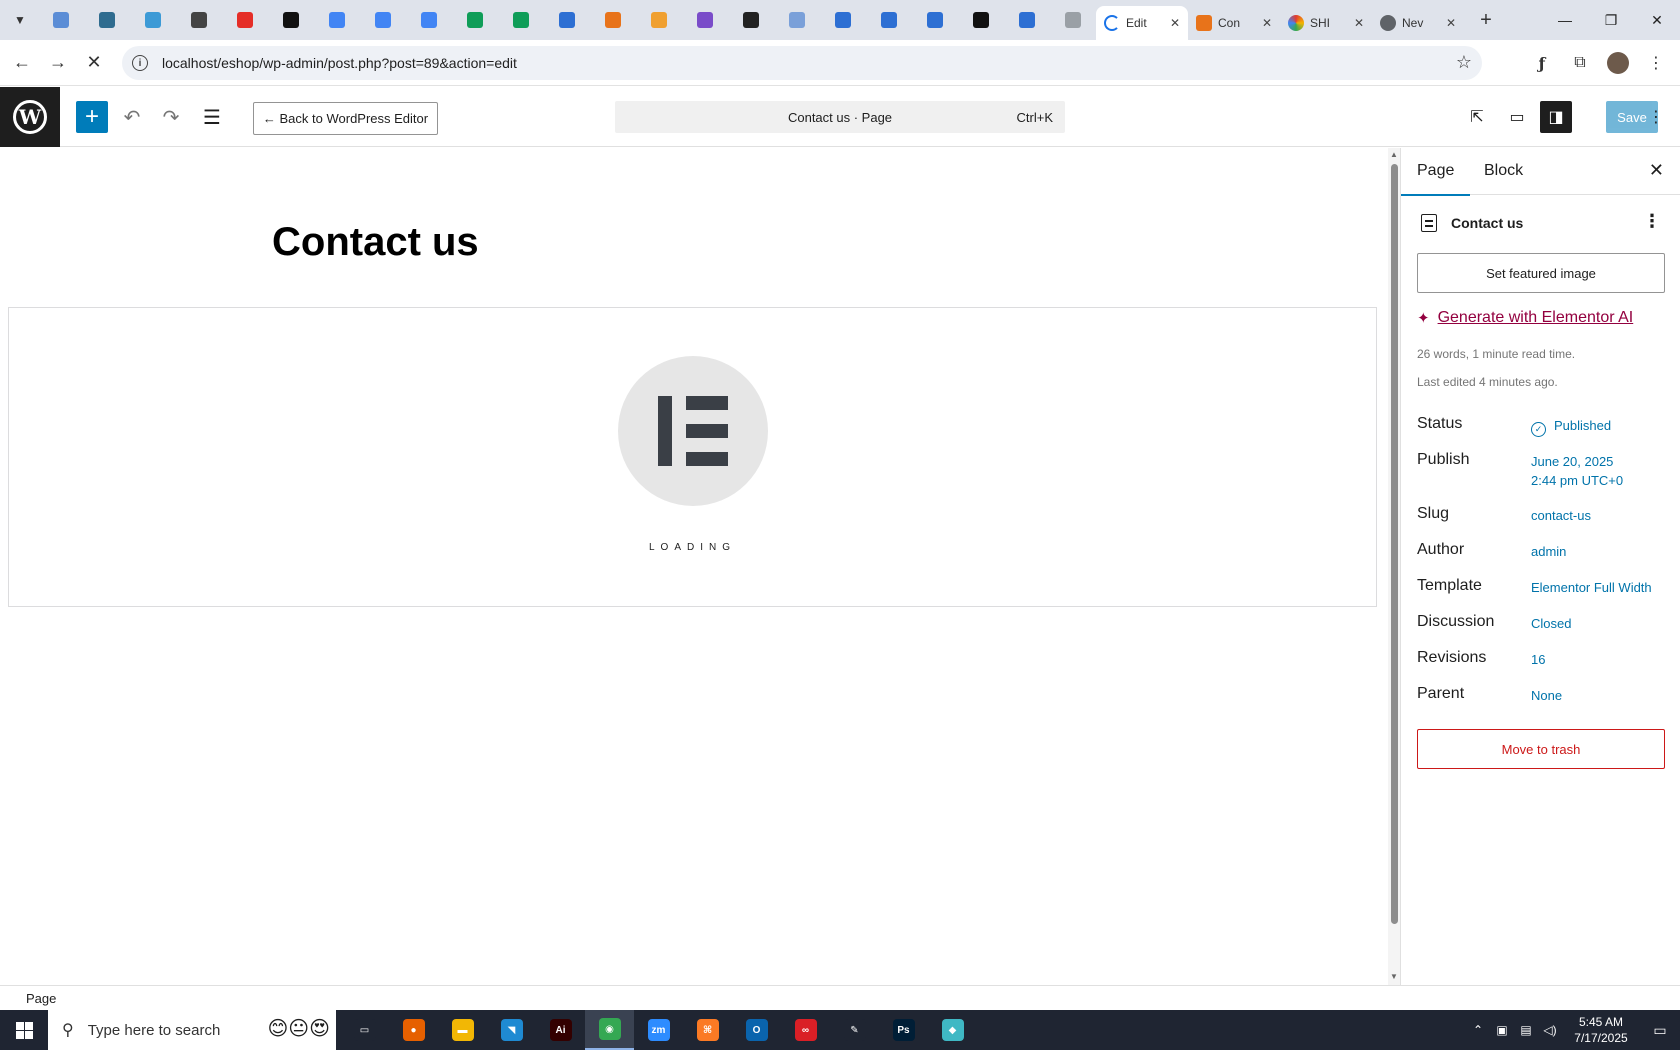 Image resolution: width=1680 pixels, height=1050 pixels. What do you see at coordinates (1541, 273) in the screenshot?
I see `set-featured-image-button: Set featured image` at bounding box center [1541, 273].